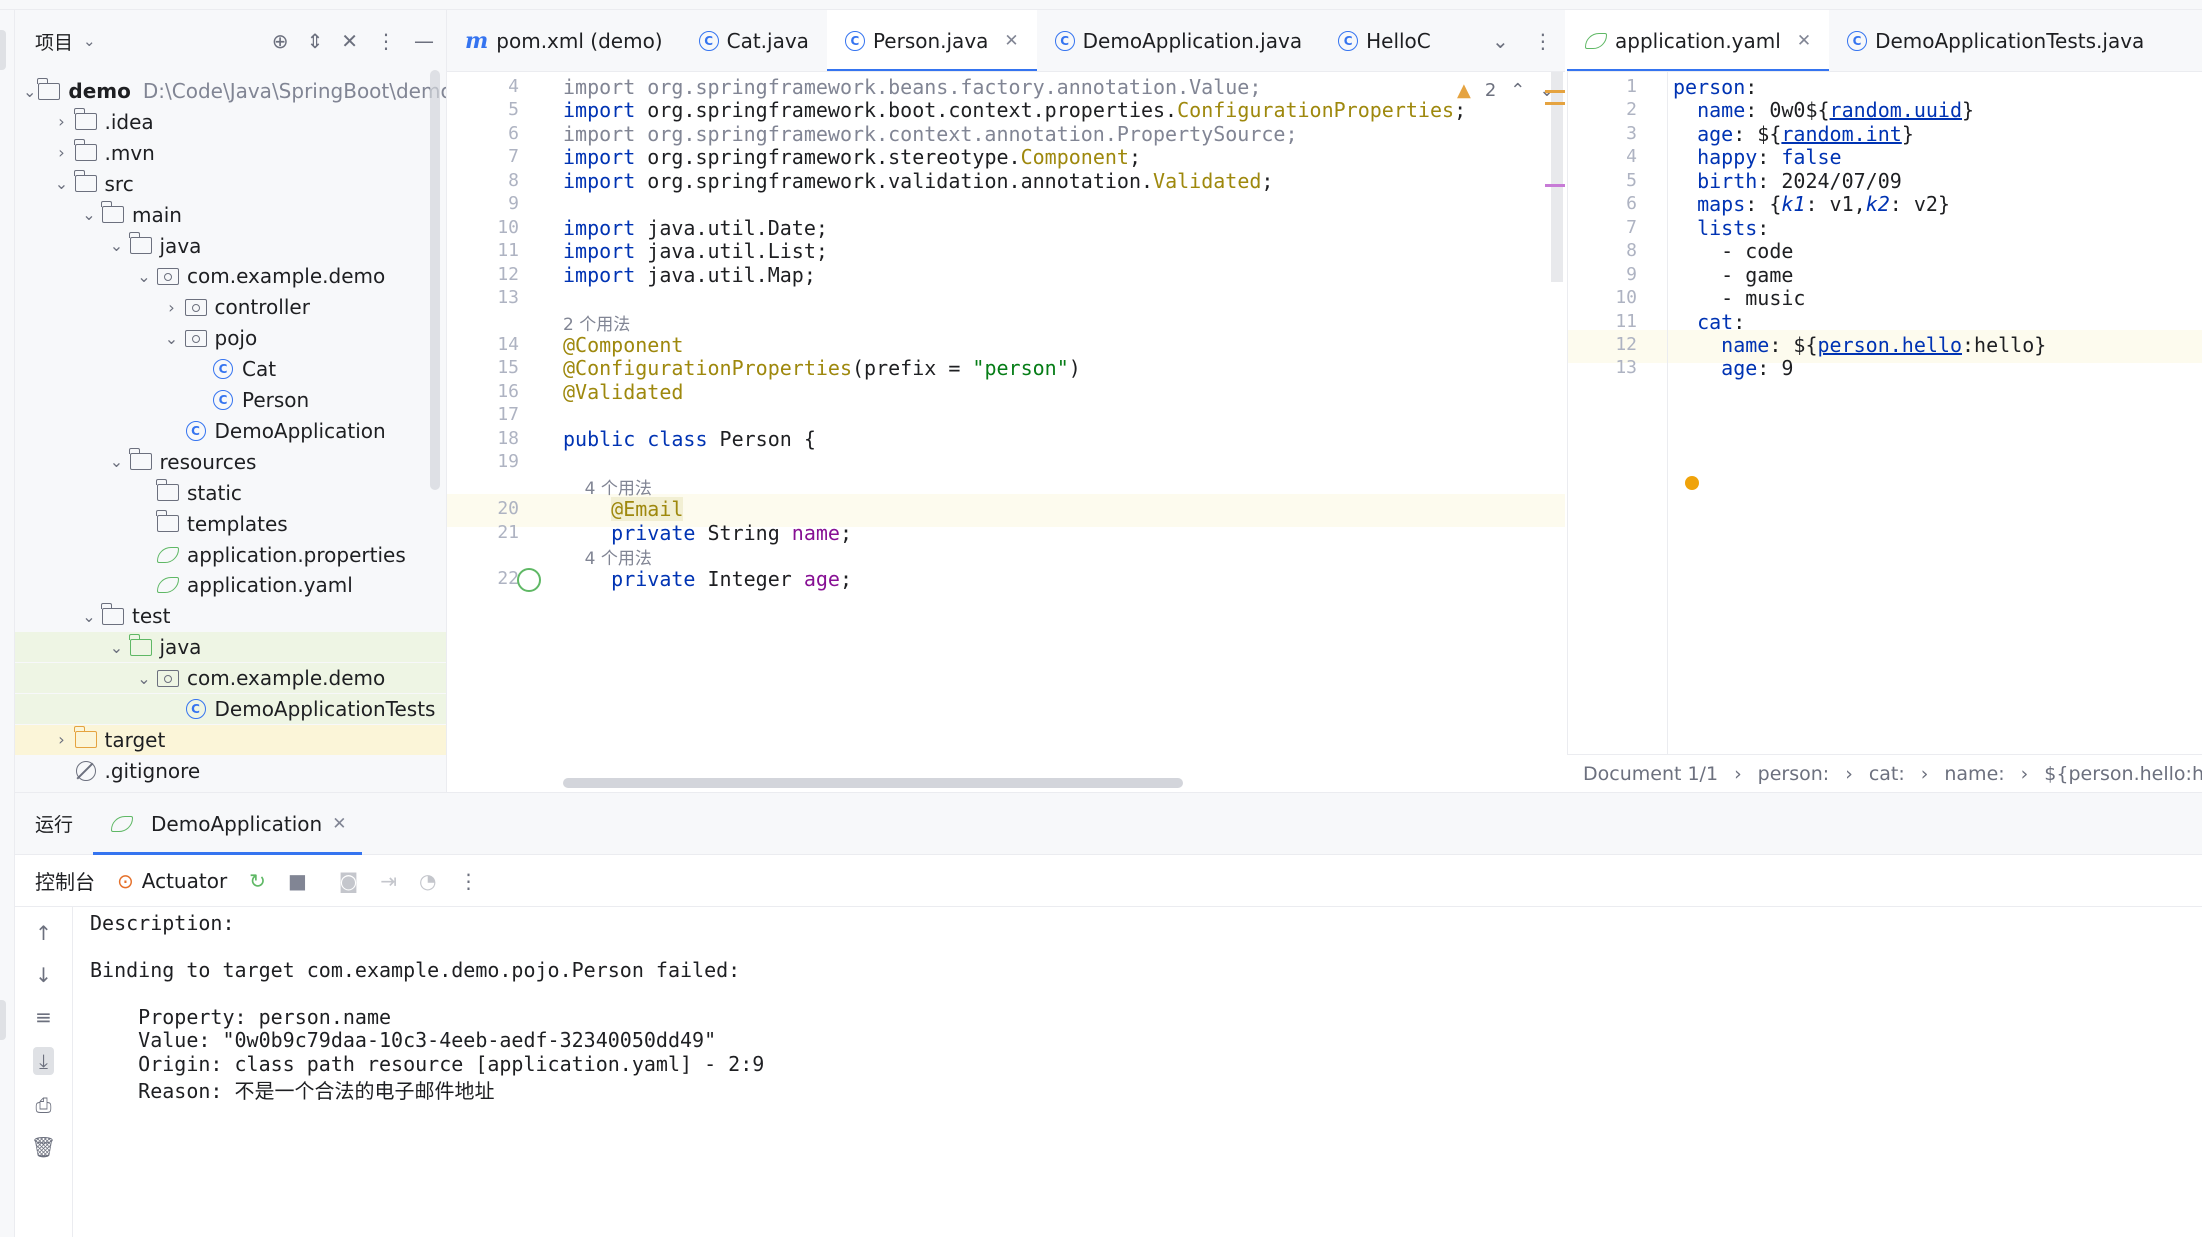 The width and height of the screenshot is (2202, 1237). Describe the element at coordinates (54, 41) in the screenshot. I see `project-title: 项目` at that location.